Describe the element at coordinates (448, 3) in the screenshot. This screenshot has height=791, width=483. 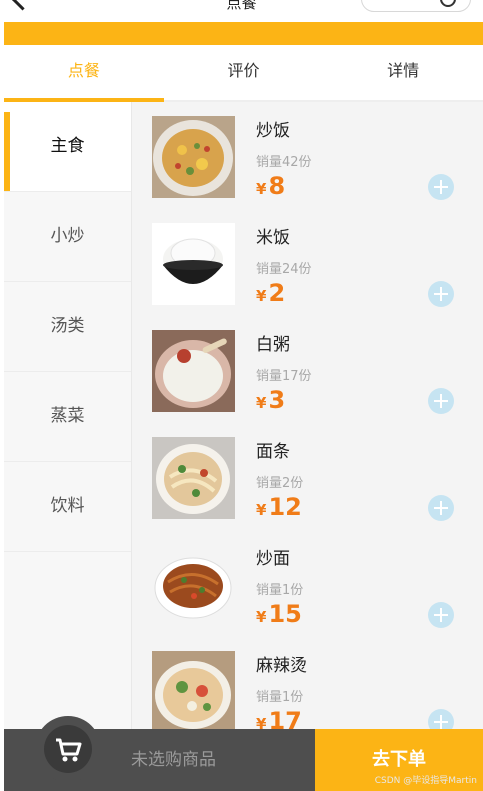
I see `close-circle-icon` at that location.